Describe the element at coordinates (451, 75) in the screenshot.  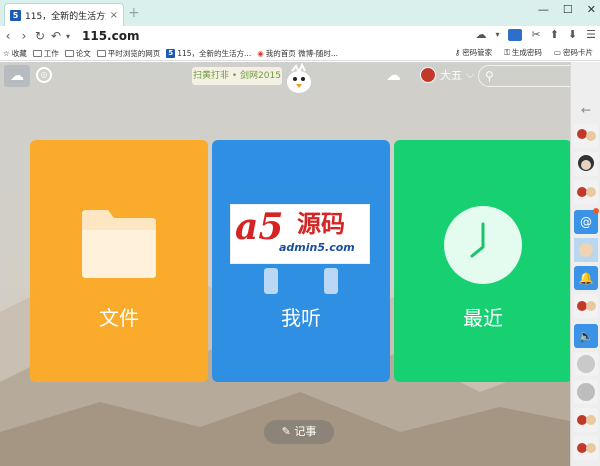
I see `user-name: 大五` at that location.